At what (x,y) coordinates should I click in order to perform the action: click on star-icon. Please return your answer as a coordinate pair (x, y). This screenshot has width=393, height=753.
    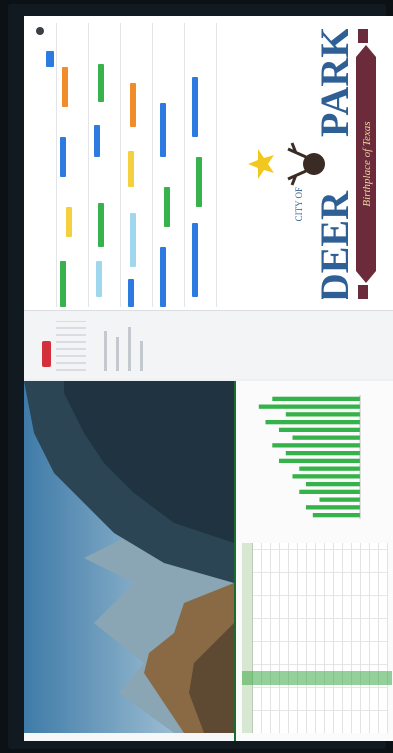
    Looking at the image, I should click on (261, 164).